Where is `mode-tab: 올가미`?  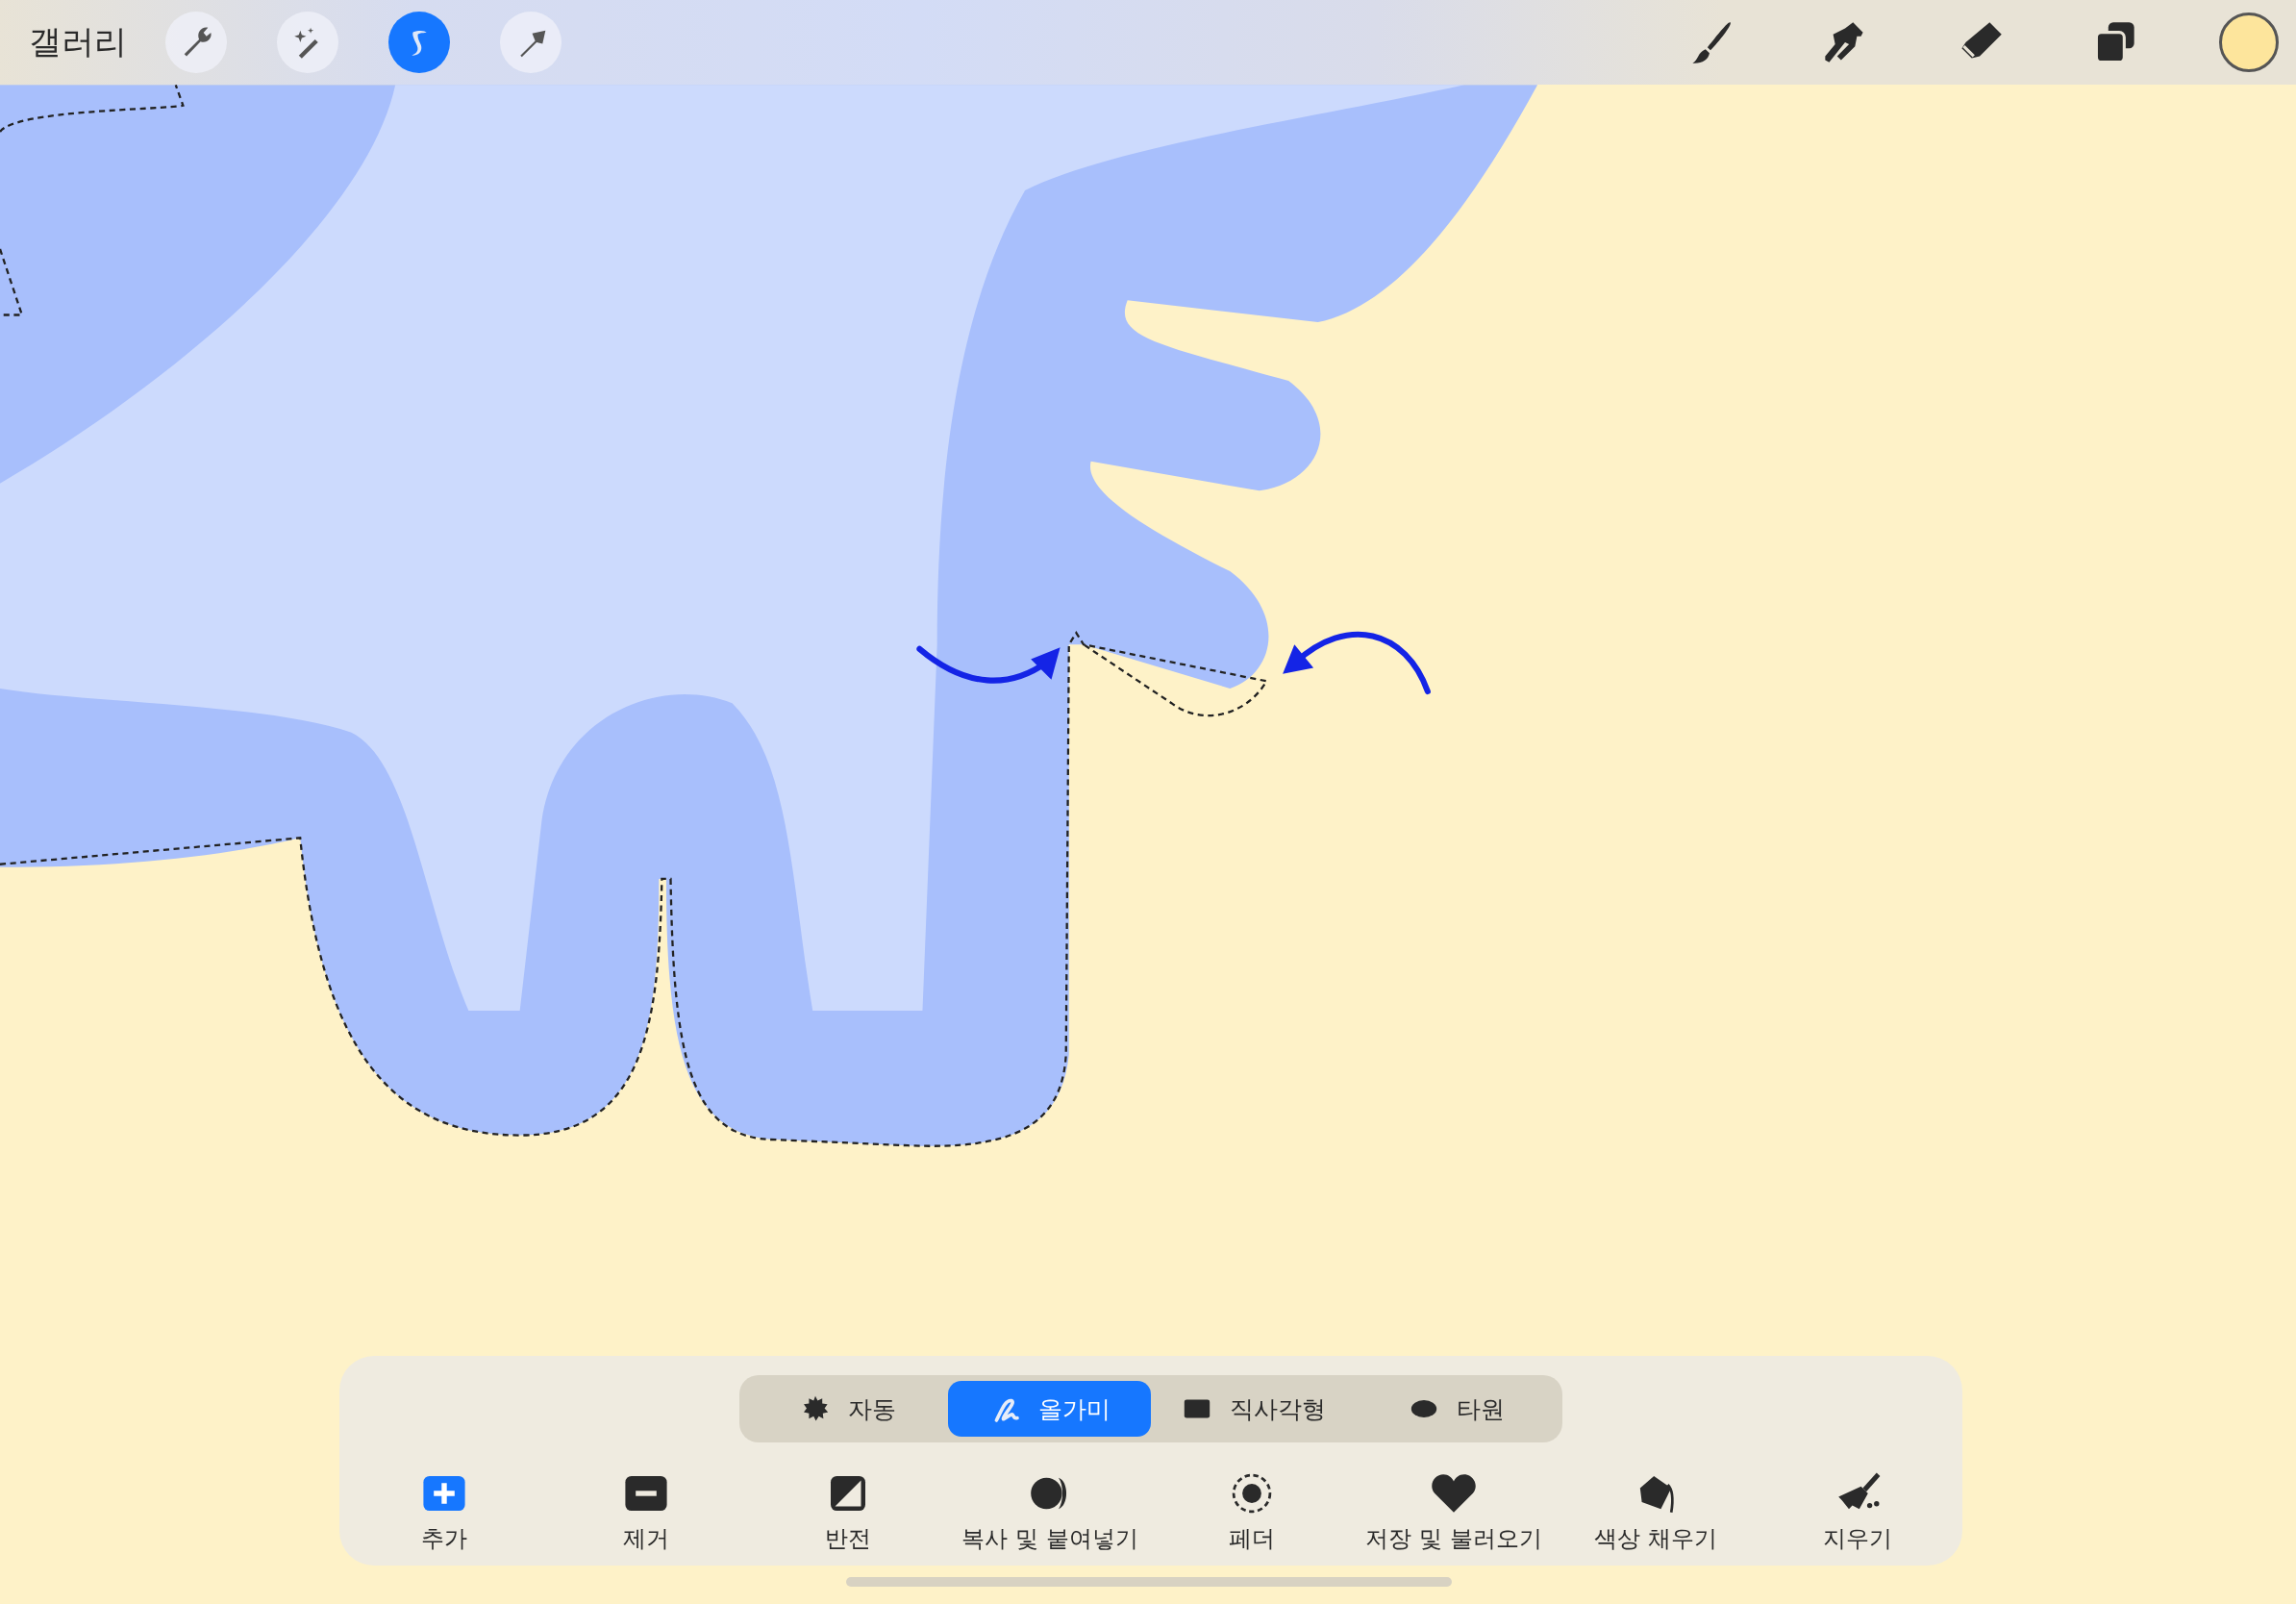 mode-tab: 올가미 is located at coordinates (1049, 1409).